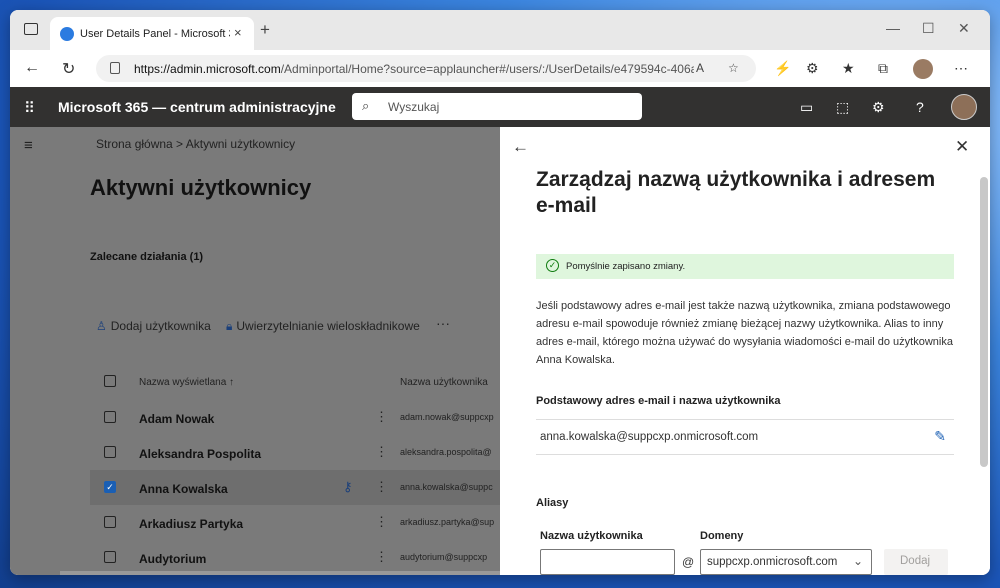 This screenshot has height=588, width=1000. Describe the element at coordinates (115, 68) in the screenshot. I see `lock-icon` at that location.